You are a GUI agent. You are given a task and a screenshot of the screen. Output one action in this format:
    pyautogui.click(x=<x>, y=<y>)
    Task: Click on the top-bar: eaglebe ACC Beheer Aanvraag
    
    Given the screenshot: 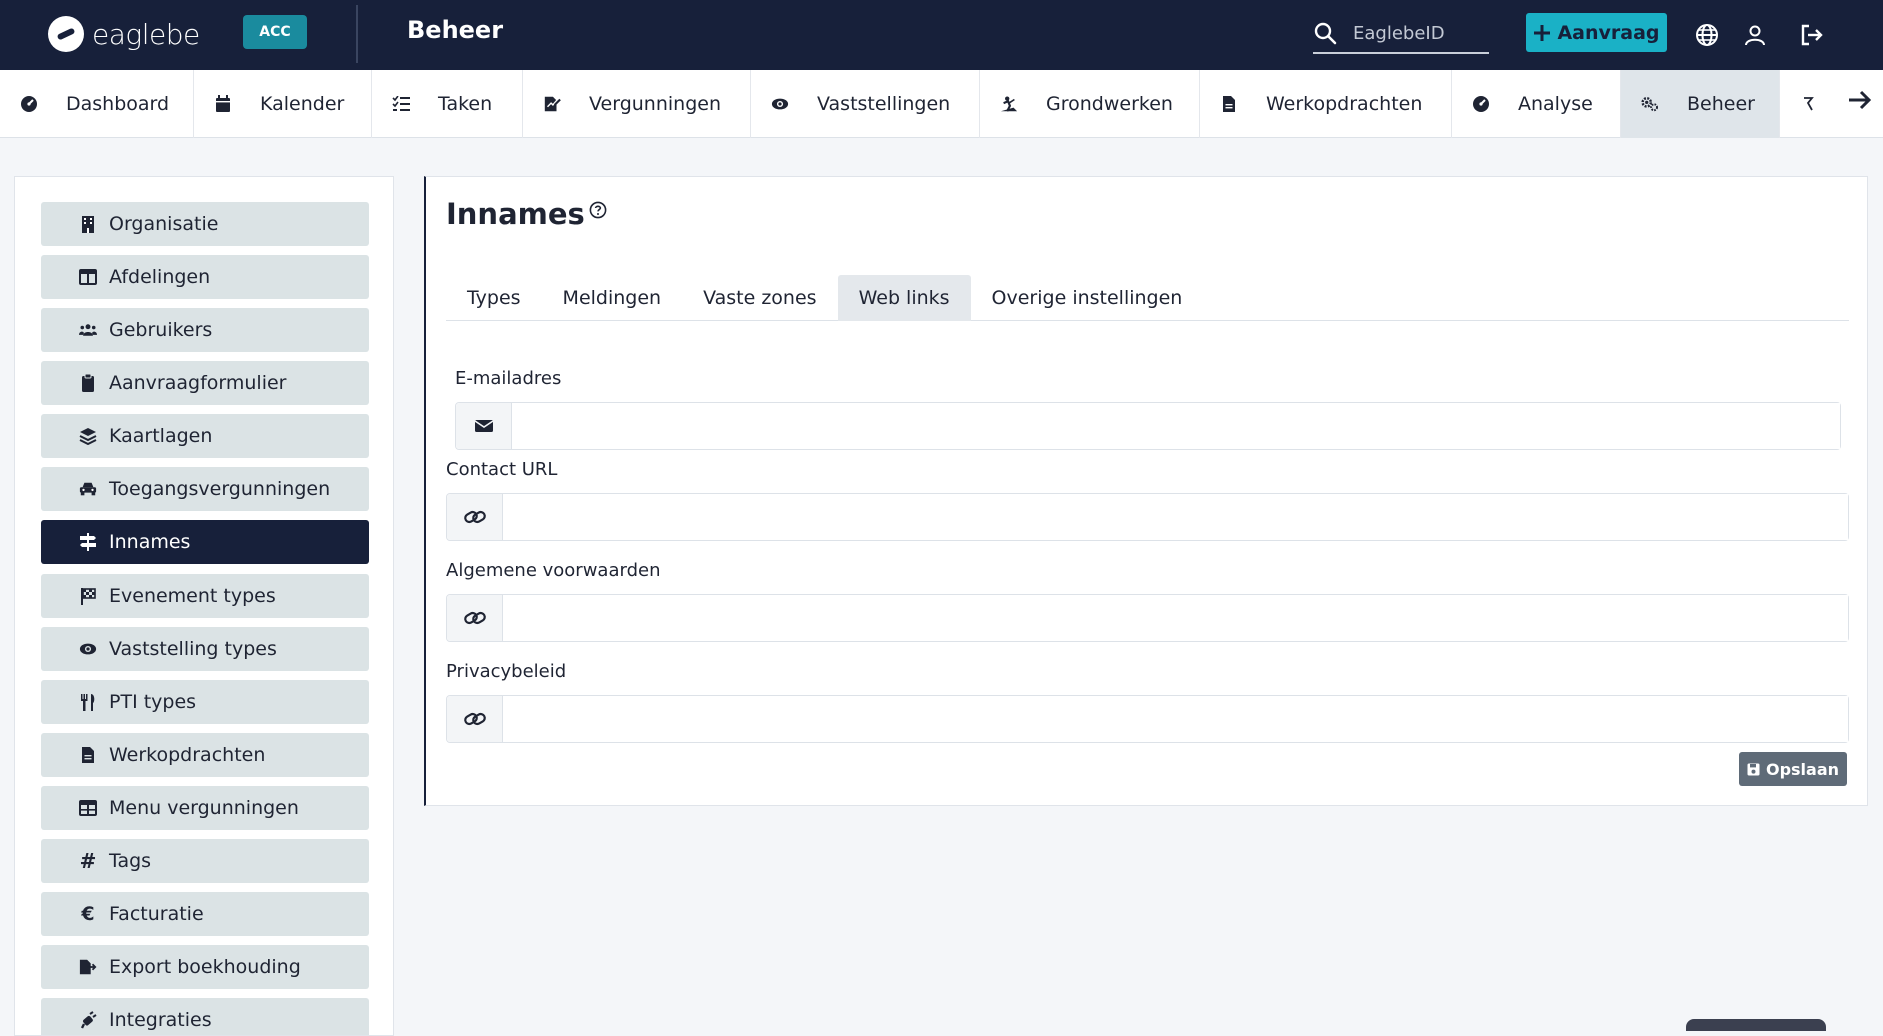 What is the action you would take?
    pyautogui.click(x=941, y=35)
    